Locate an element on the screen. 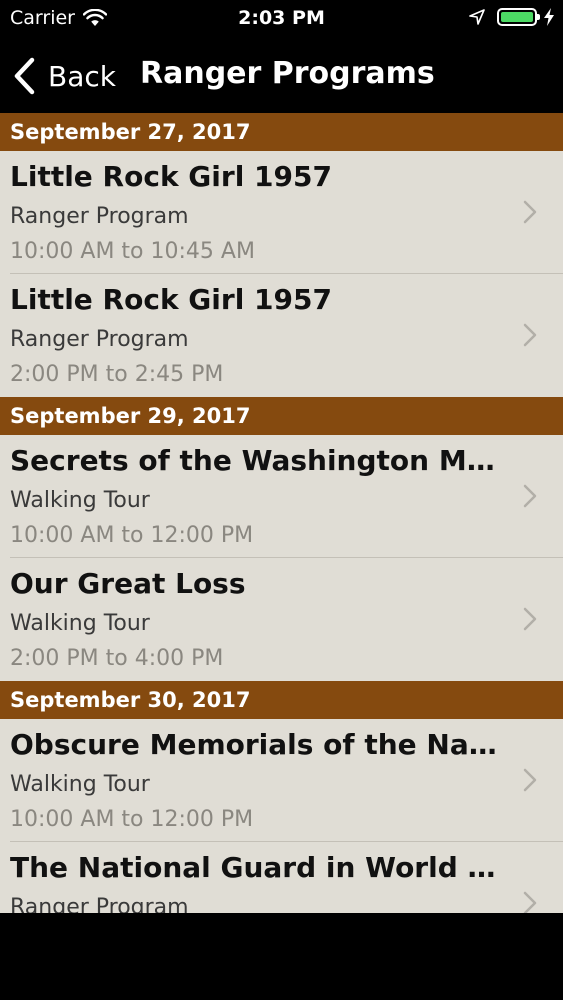 This screenshot has width=563, height=1000. status-indicators is located at coordinates (512, 17).